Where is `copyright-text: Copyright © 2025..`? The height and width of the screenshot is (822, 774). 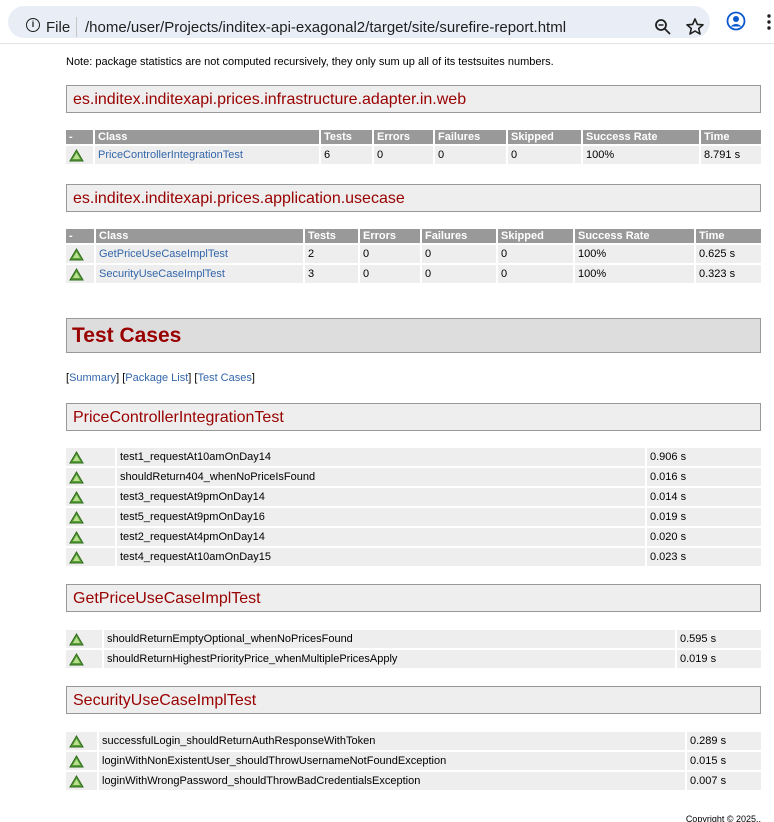
copyright-text: Copyright © 2025.. is located at coordinates (723, 818).